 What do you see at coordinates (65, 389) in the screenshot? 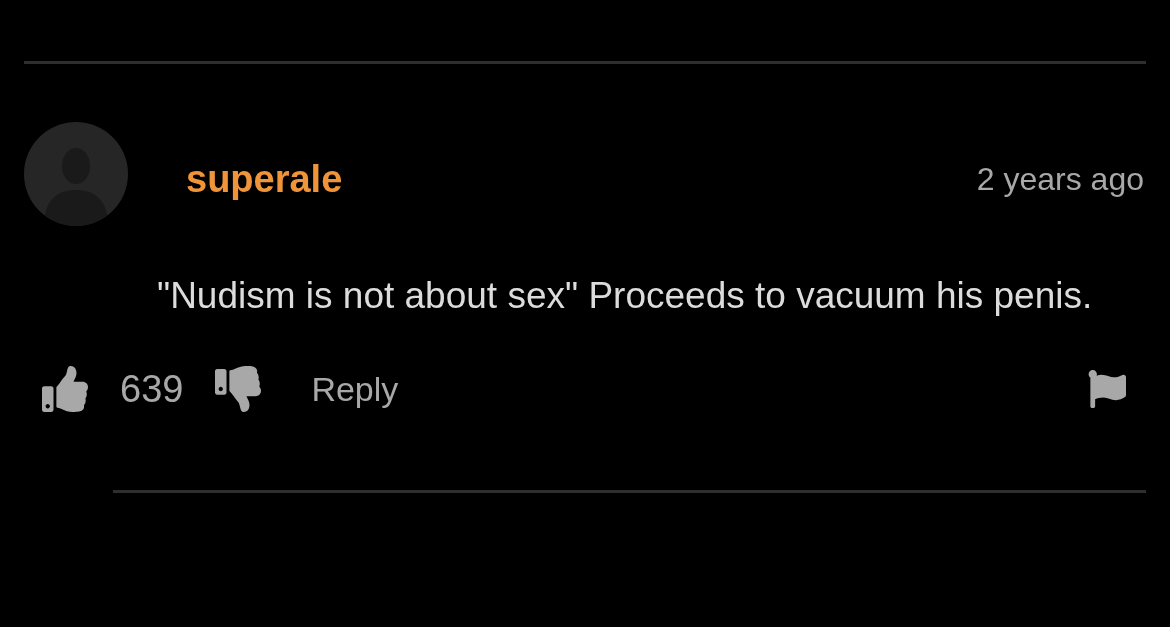
I see `like-button` at bounding box center [65, 389].